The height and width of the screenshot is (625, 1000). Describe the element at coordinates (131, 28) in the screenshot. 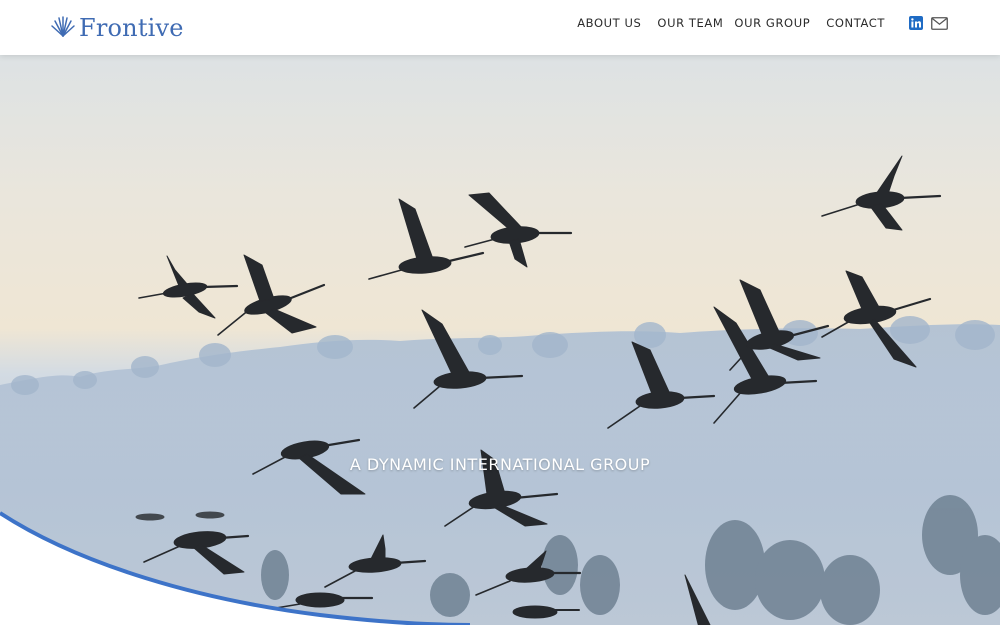

I see `brand-name: Frontive` at that location.